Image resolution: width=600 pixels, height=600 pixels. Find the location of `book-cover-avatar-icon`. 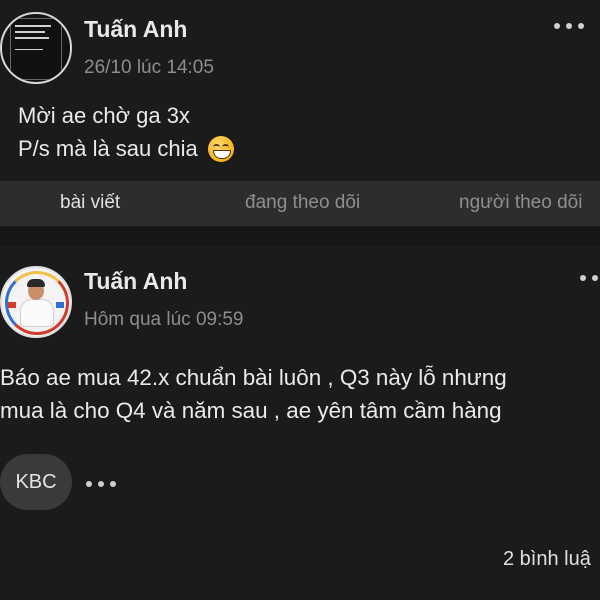

book-cover-avatar-icon is located at coordinates (36, 48).